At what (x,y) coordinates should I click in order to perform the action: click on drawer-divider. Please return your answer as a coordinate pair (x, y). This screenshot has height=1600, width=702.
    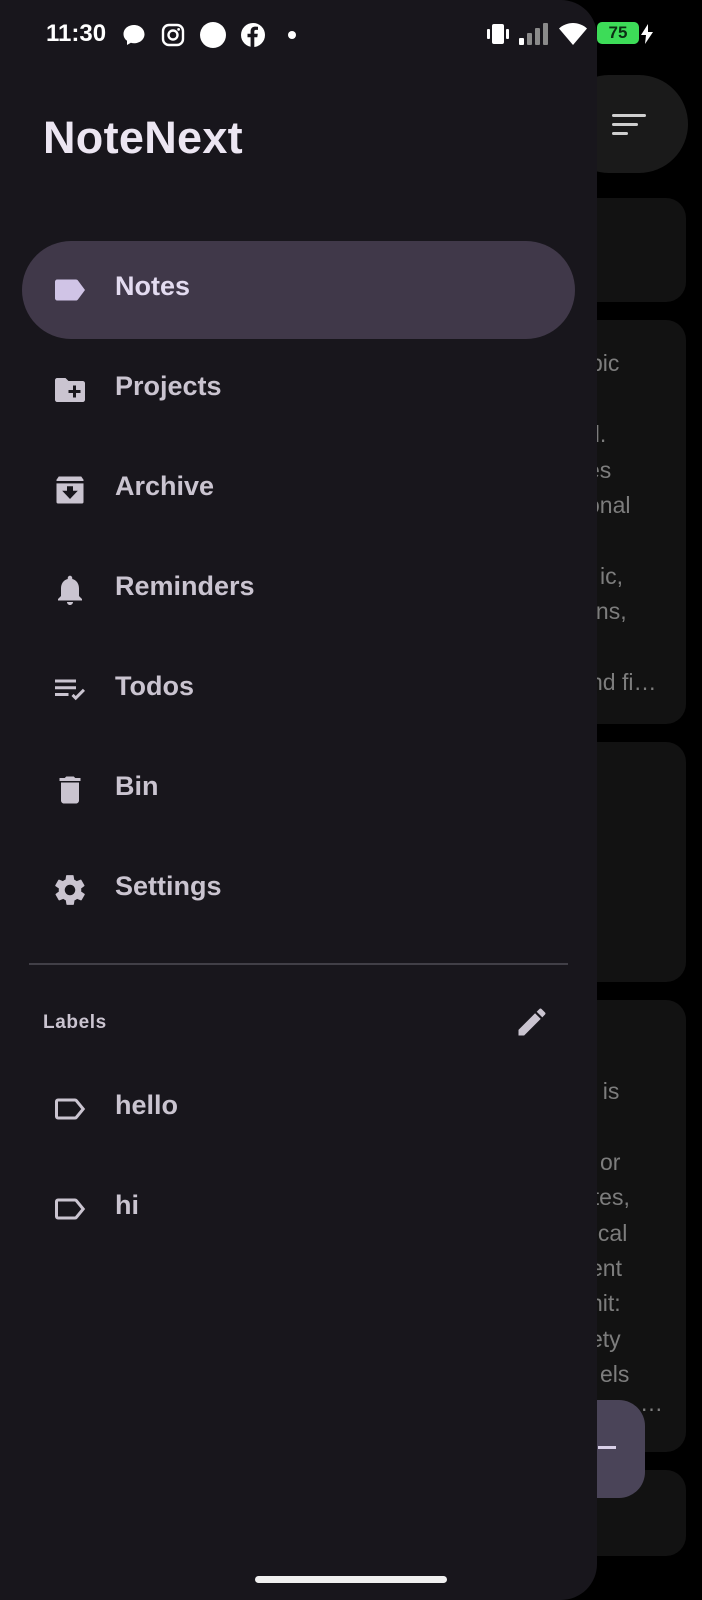
    Looking at the image, I should click on (298, 964).